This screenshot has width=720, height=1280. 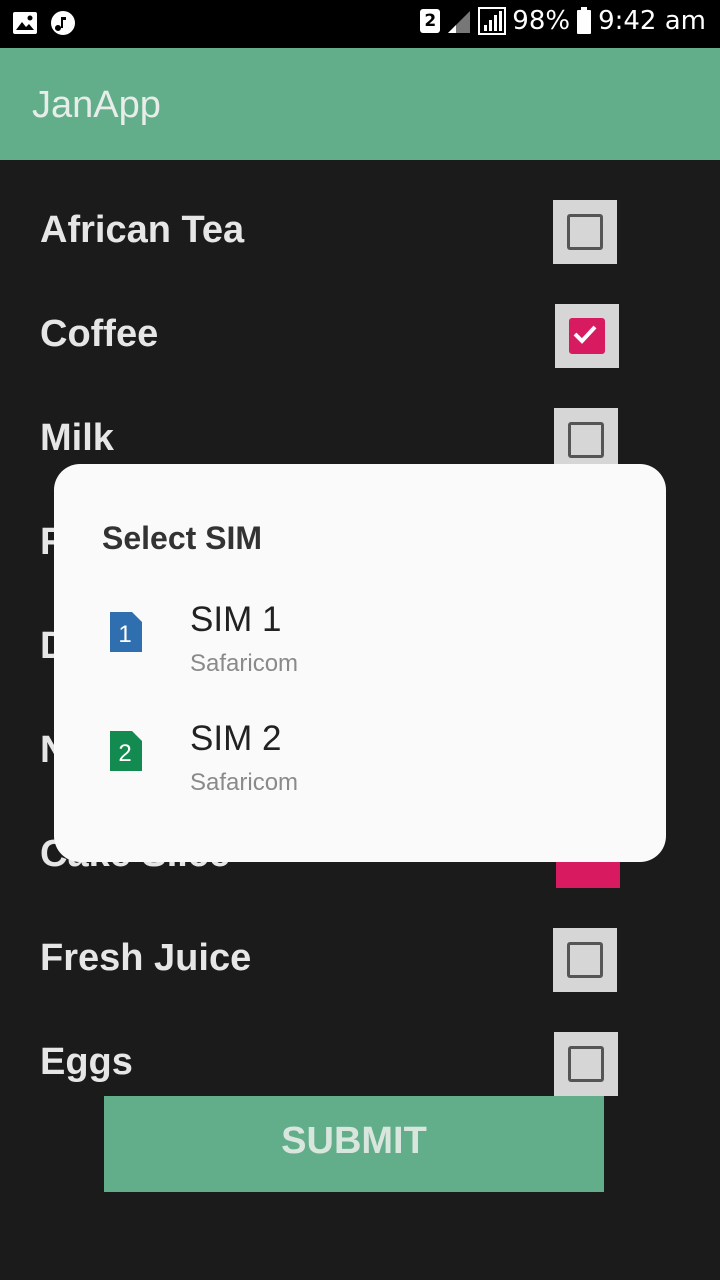 I want to click on african-tea-checkbox, so click(x=585, y=232).